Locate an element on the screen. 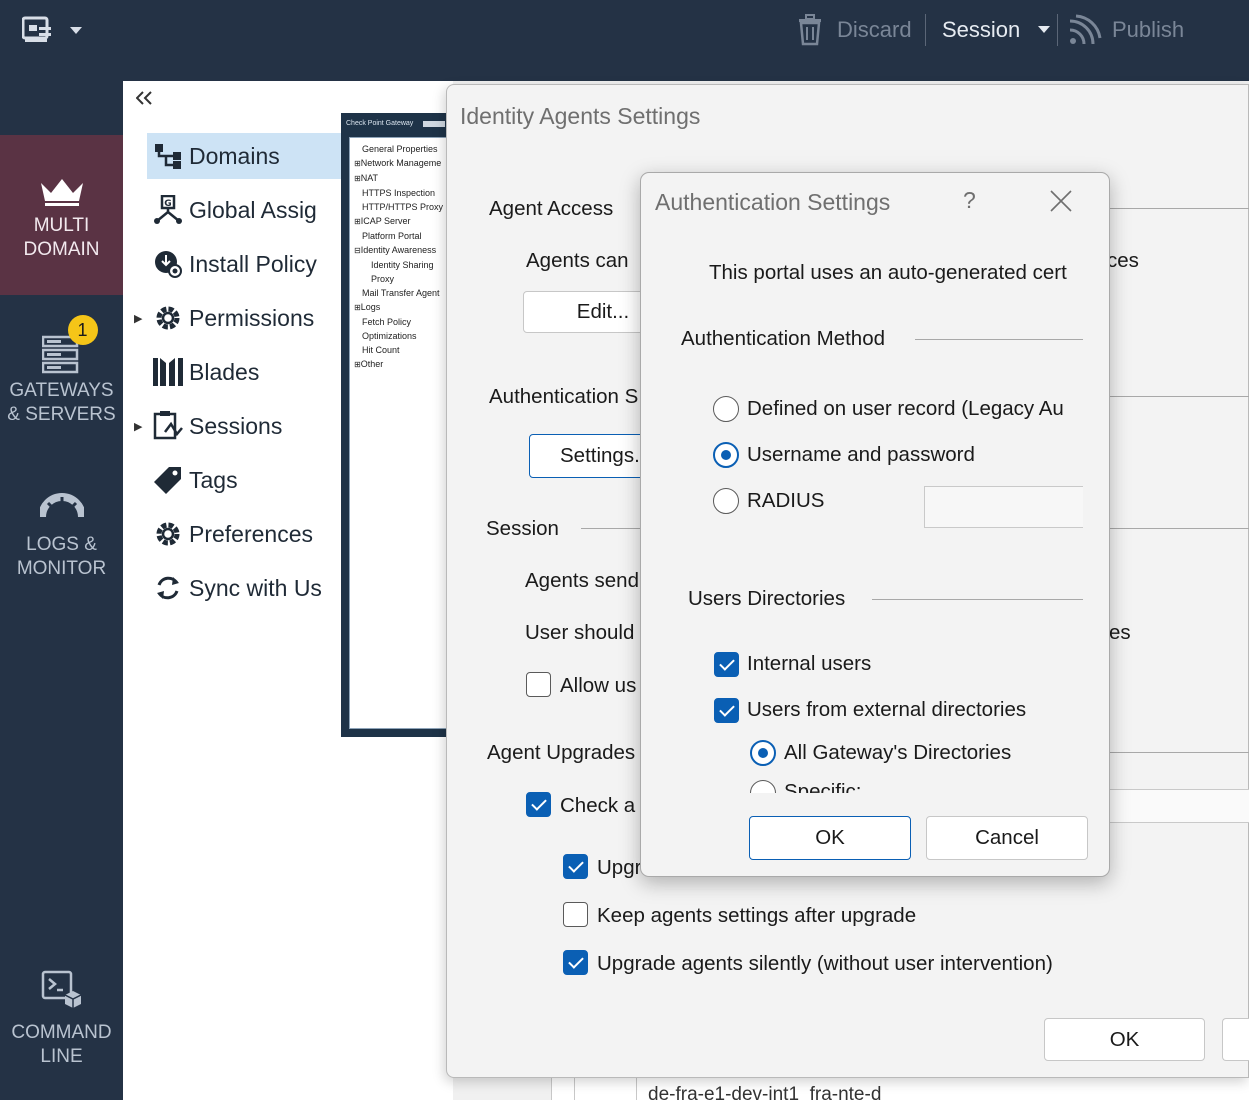 This screenshot has height=1100, width=1249. cancel-button-partial is located at coordinates (1235, 1039).